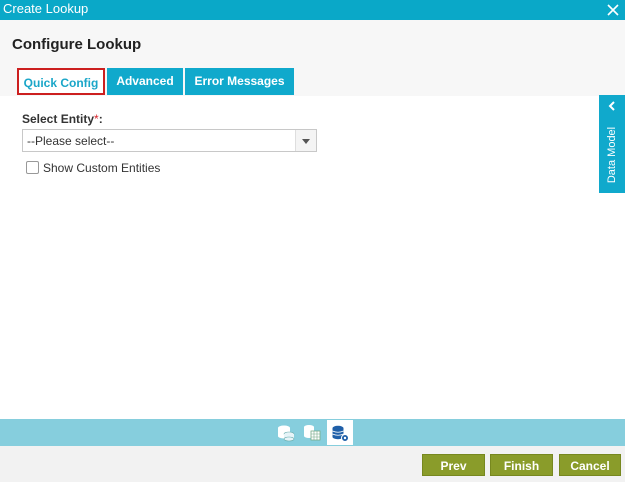 Image resolution: width=625 pixels, height=482 pixels. Describe the element at coordinates (71, 141) in the screenshot. I see `entity-select-value: --Please select--` at that location.